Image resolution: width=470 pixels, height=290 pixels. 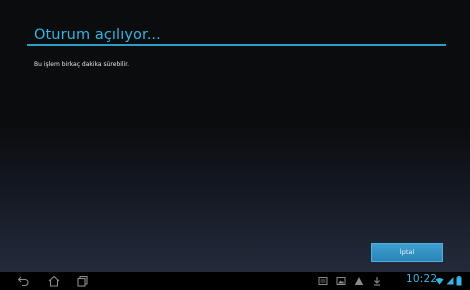 What do you see at coordinates (377, 281) in the screenshot?
I see `download-icon` at bounding box center [377, 281].